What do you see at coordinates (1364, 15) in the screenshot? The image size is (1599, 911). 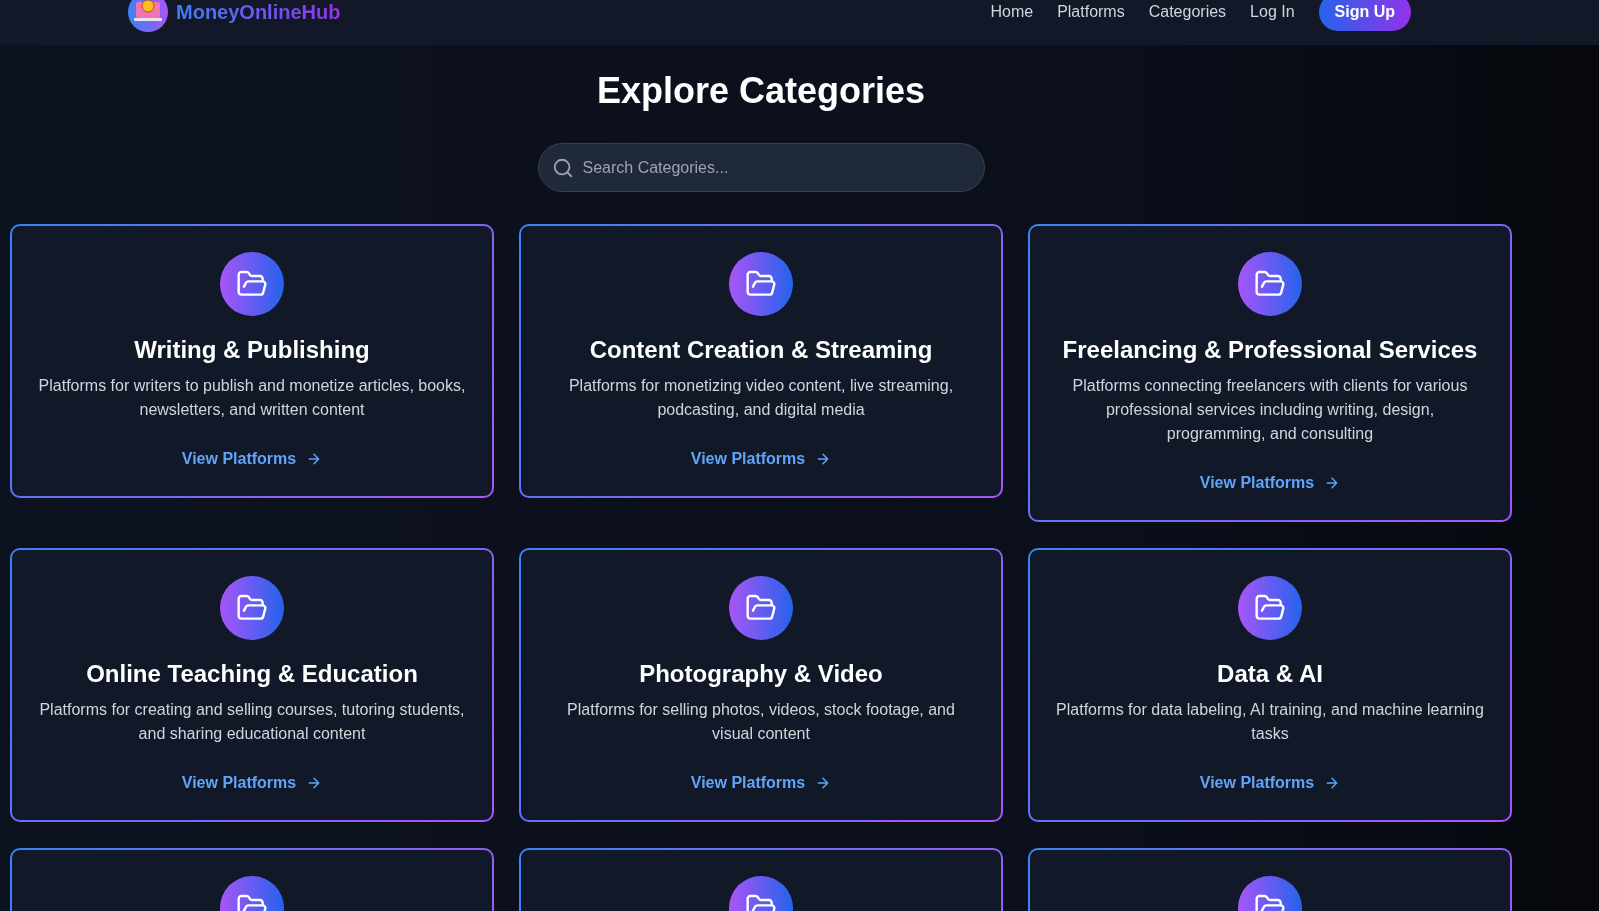 I see `sign-up-button: Sign Up` at bounding box center [1364, 15].